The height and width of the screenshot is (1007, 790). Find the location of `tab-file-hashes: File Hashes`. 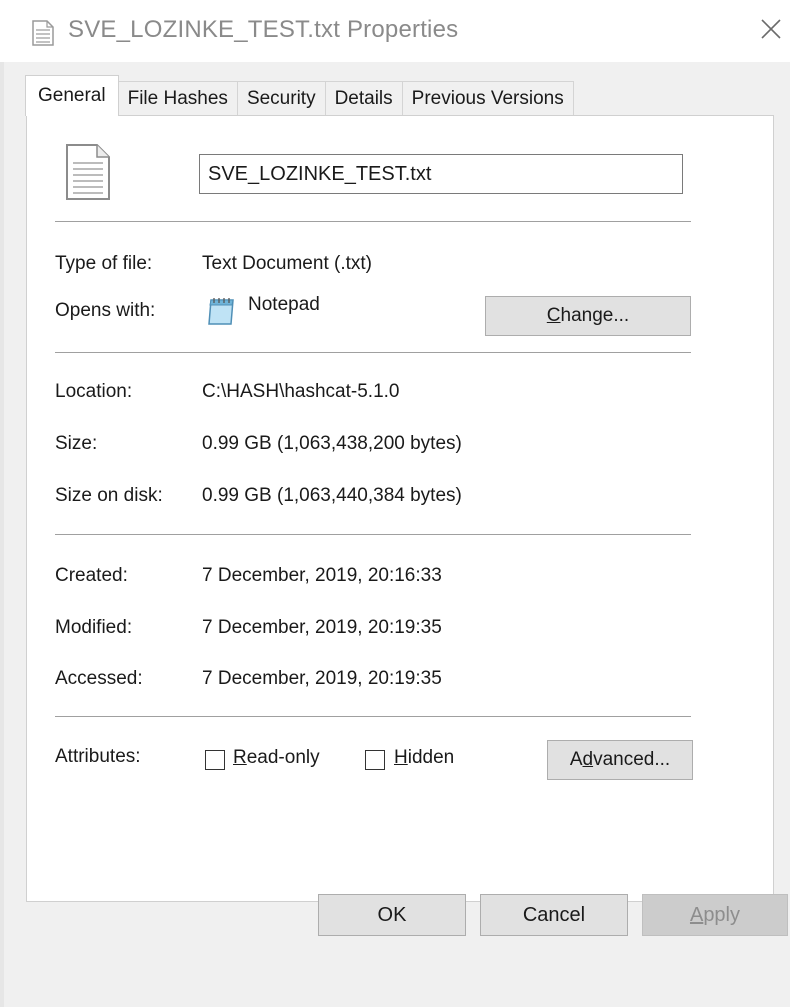

tab-file-hashes: File Hashes is located at coordinates (177, 98).